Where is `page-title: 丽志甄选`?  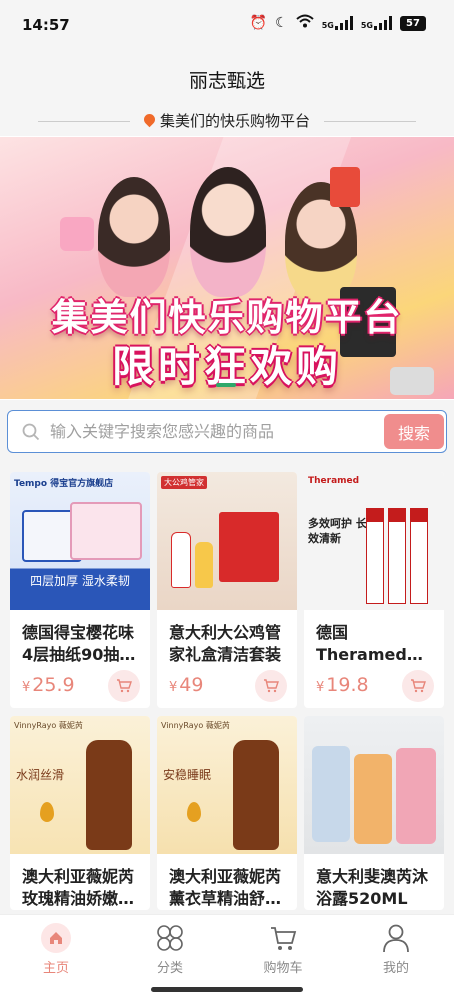
page-title: 丽志甄选 is located at coordinates (226, 81).